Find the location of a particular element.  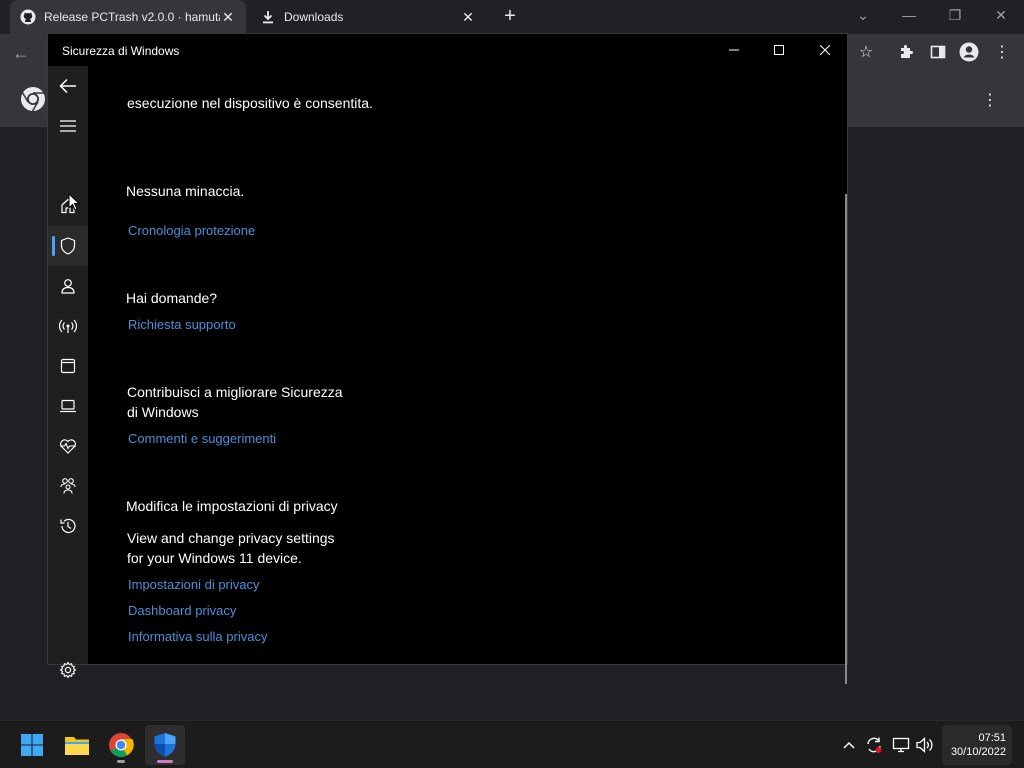

tab-title: Downloads is located at coordinates (314, 17).